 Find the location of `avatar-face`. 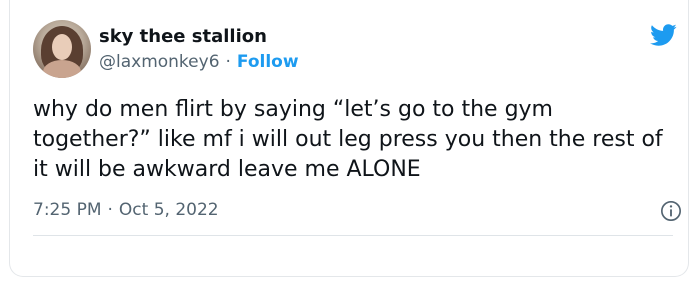

avatar-face is located at coordinates (62, 47).